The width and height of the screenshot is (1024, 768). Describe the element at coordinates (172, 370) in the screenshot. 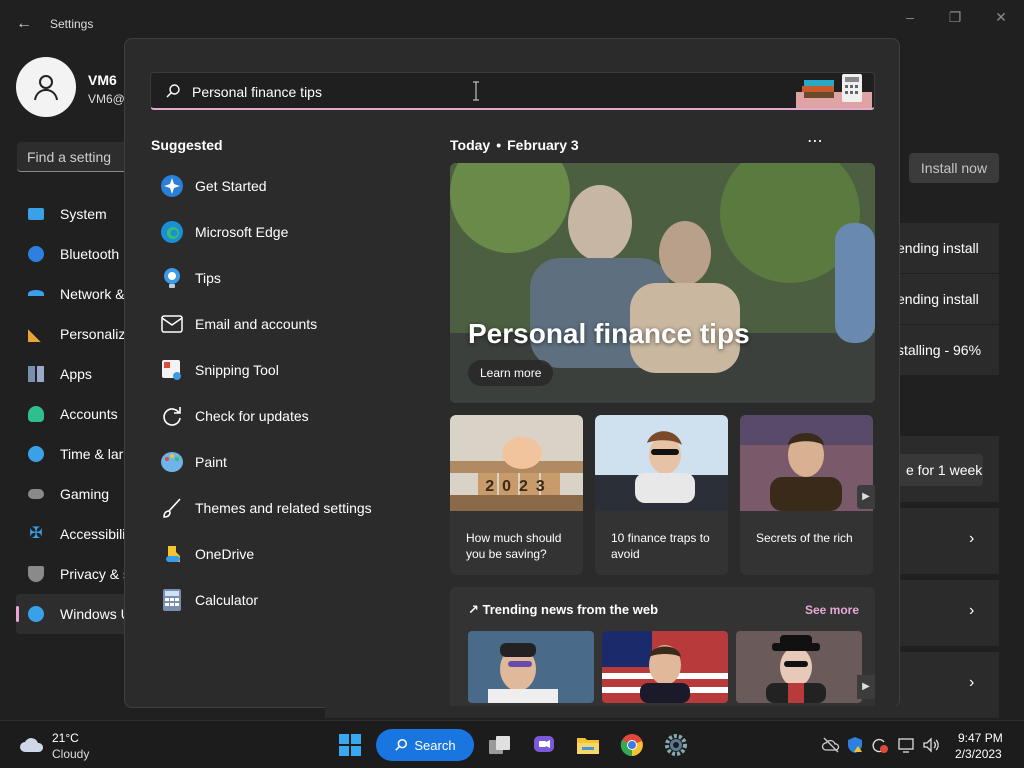

I see `snipping-tool-icon` at that location.